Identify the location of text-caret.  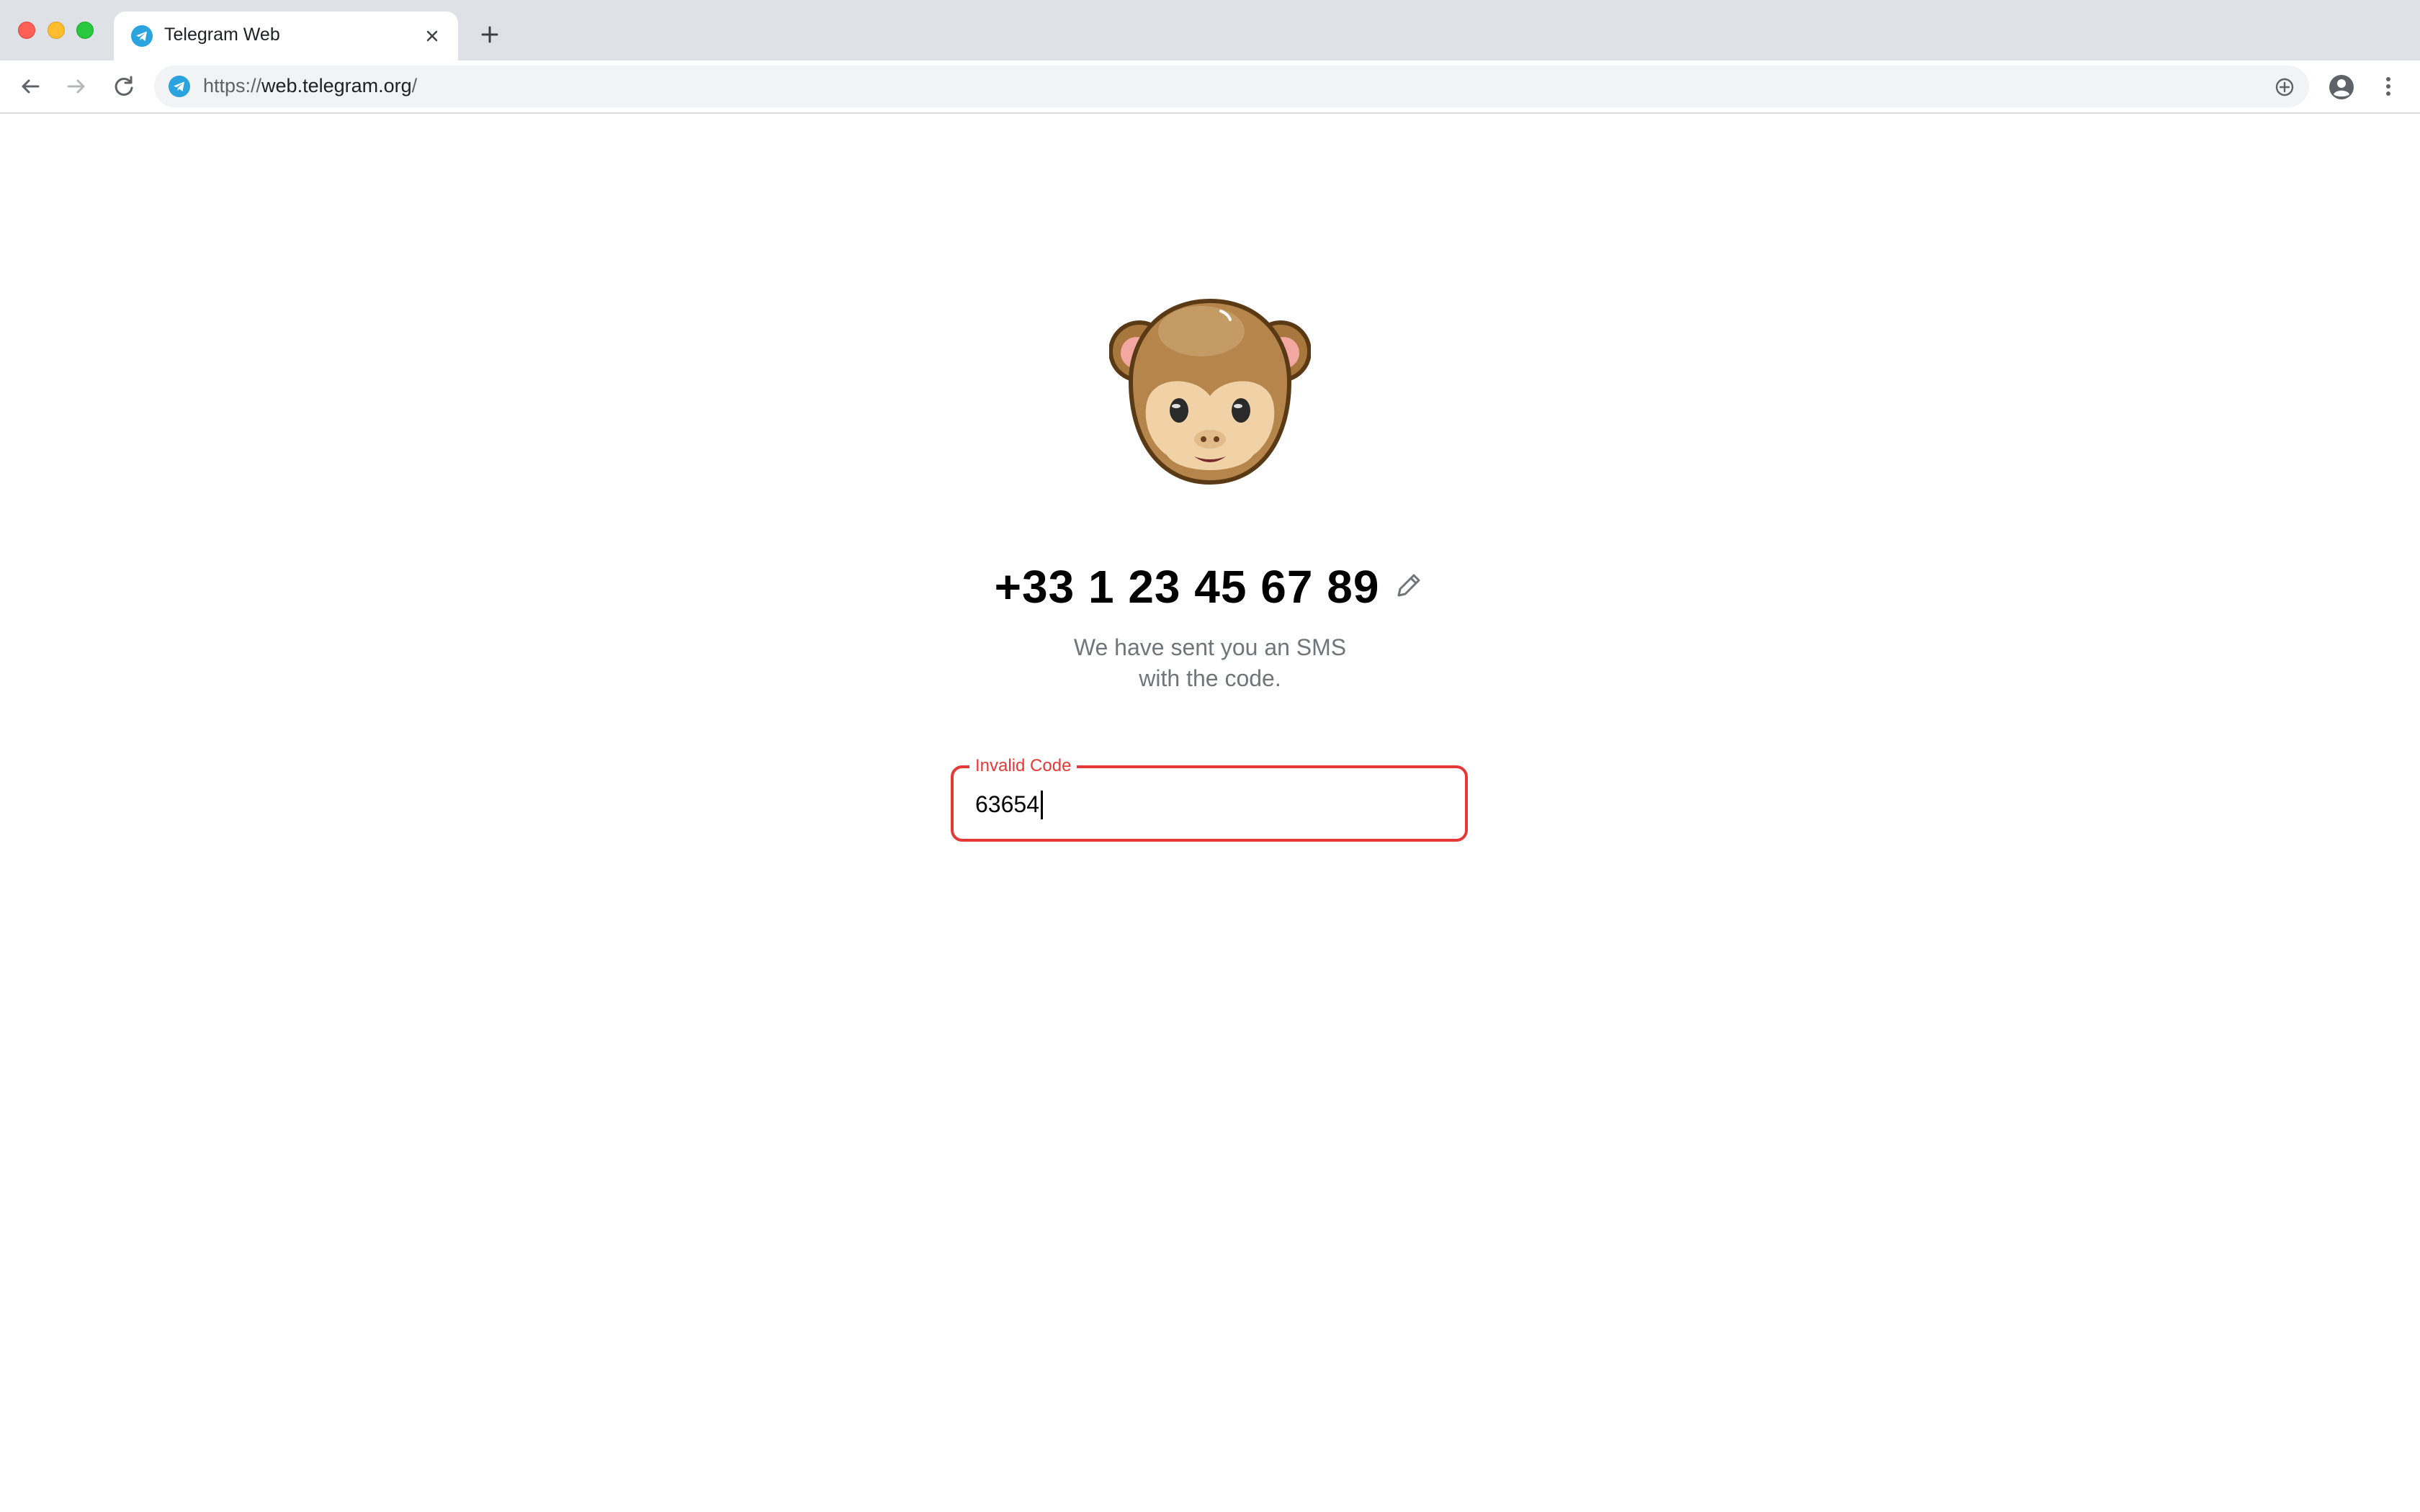
(1041, 804).